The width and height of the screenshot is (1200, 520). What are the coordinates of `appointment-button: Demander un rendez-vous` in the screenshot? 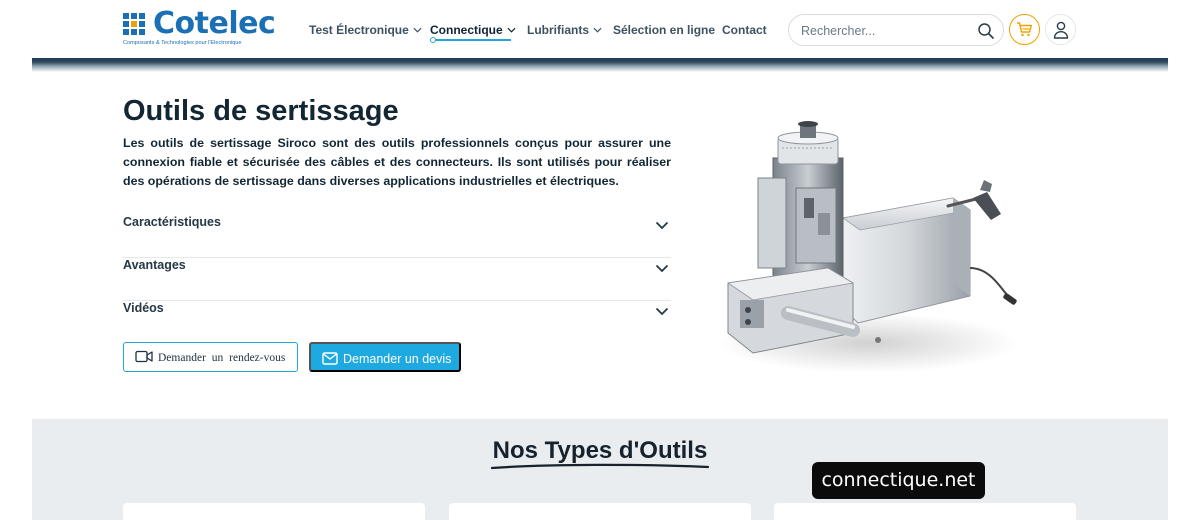 It's located at (210, 357).